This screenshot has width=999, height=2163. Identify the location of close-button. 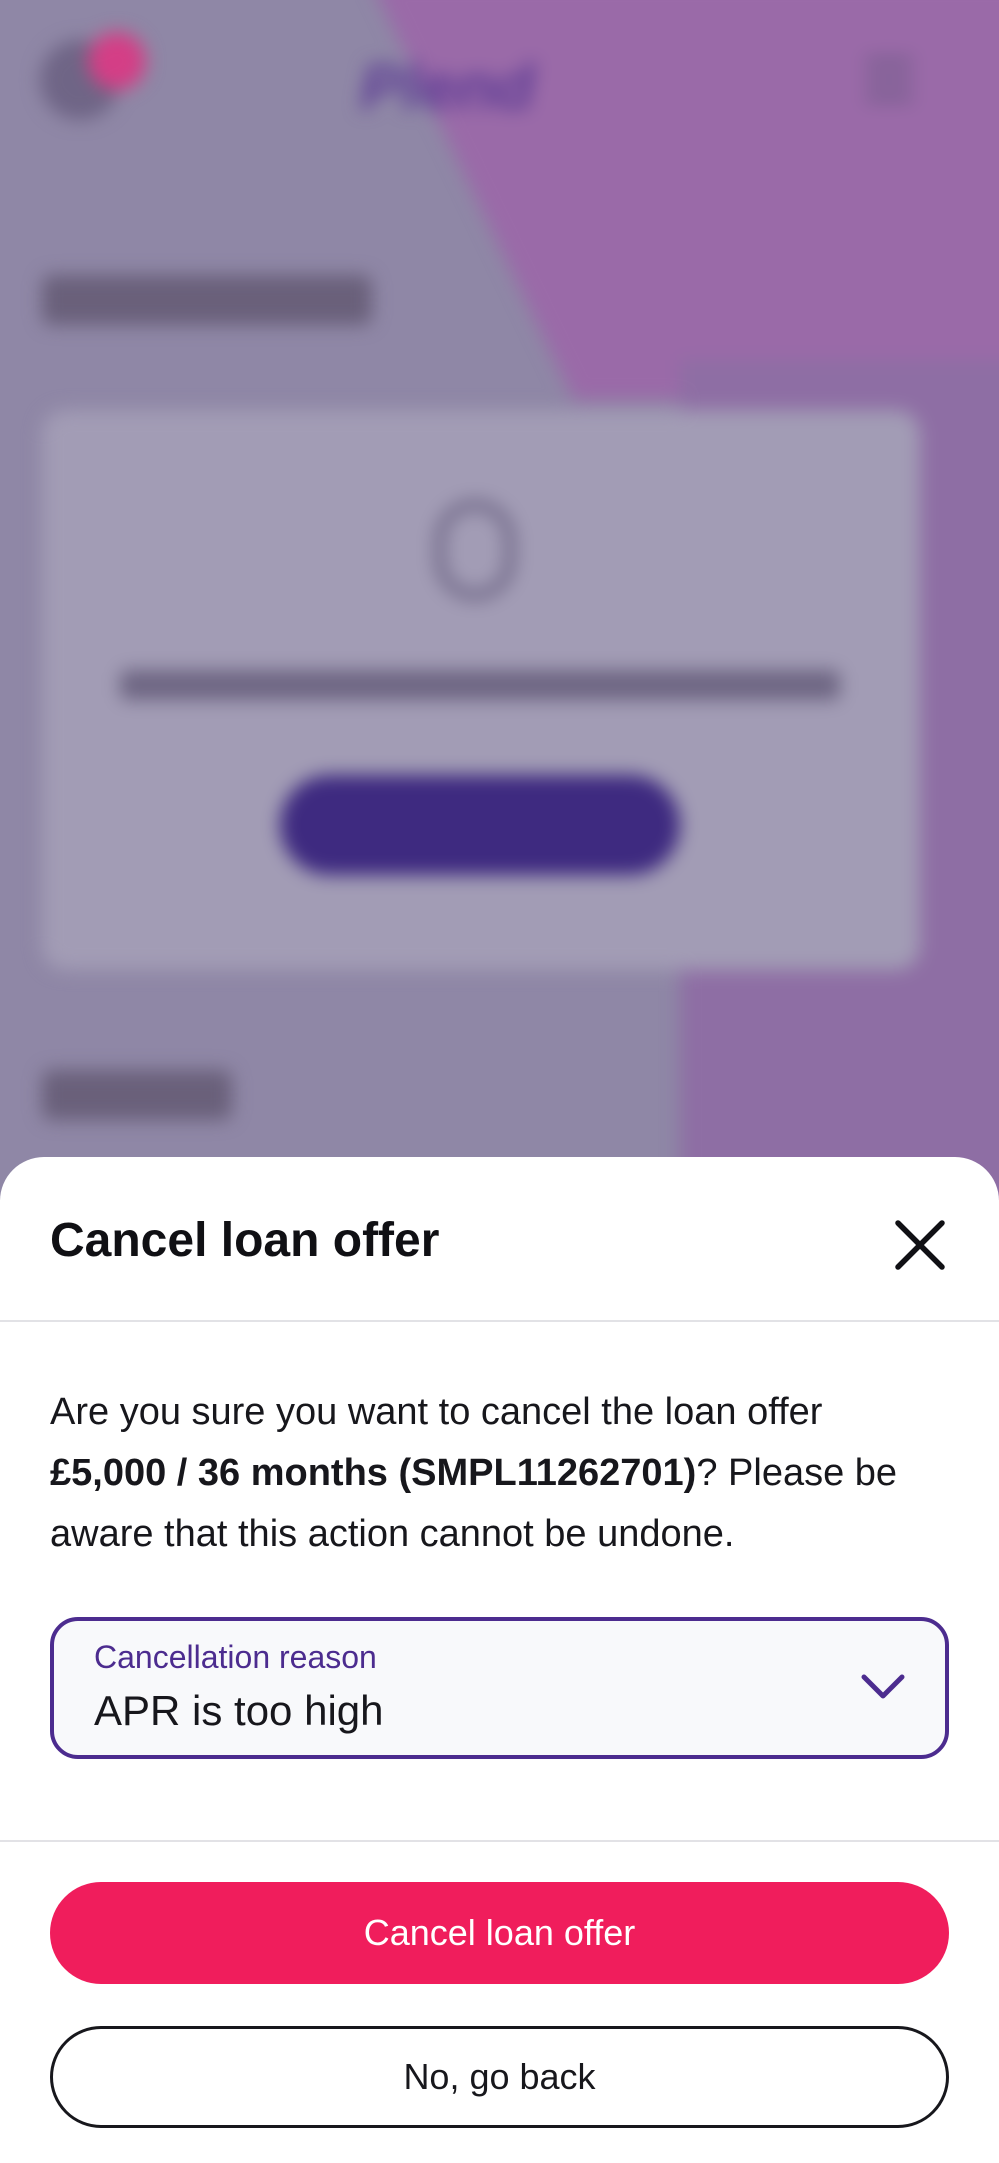
(920, 1245).